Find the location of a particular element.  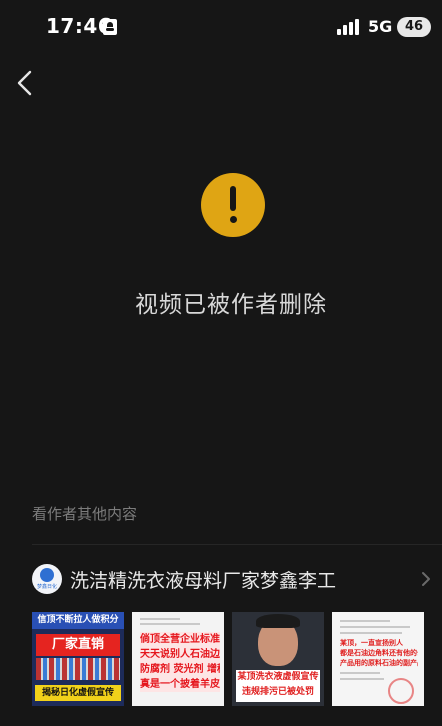

avatar: 梦鑫日化 is located at coordinates (47, 579).